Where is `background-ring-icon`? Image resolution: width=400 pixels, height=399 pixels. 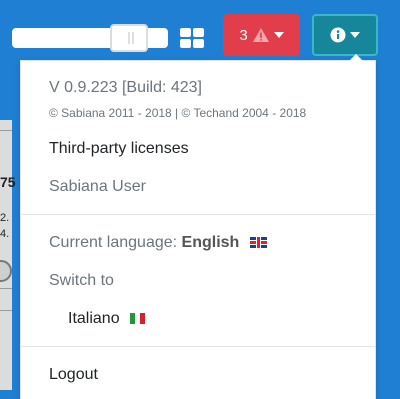 background-ring-icon is located at coordinates (6, 271).